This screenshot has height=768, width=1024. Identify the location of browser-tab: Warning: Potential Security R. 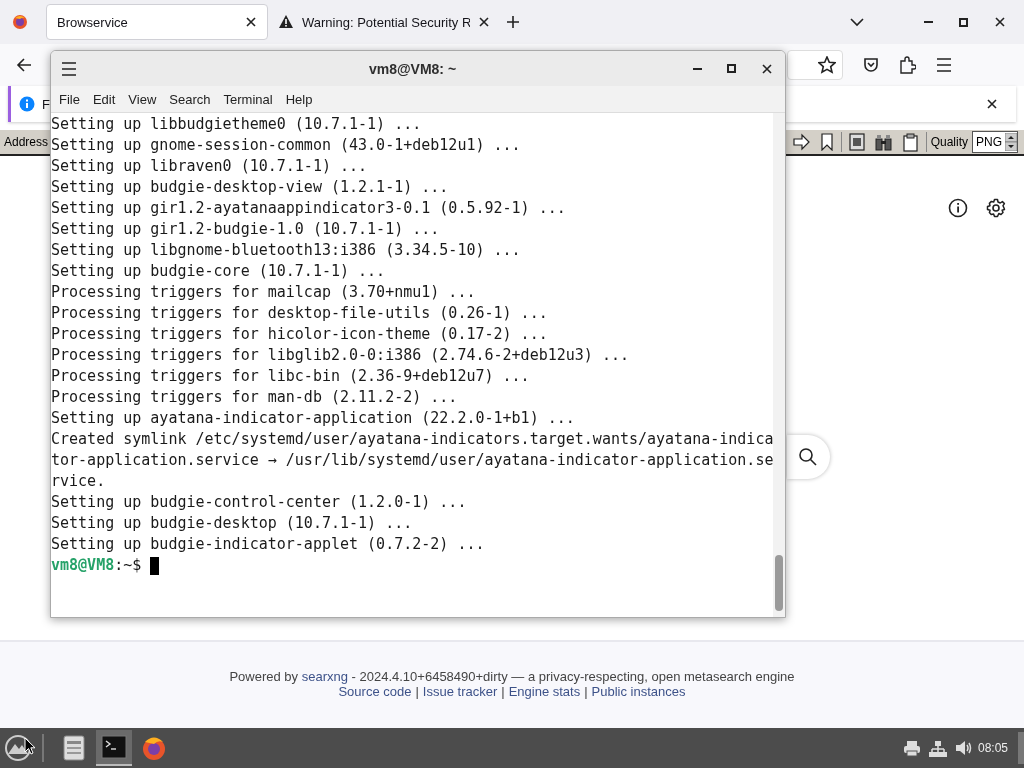
(384, 22).